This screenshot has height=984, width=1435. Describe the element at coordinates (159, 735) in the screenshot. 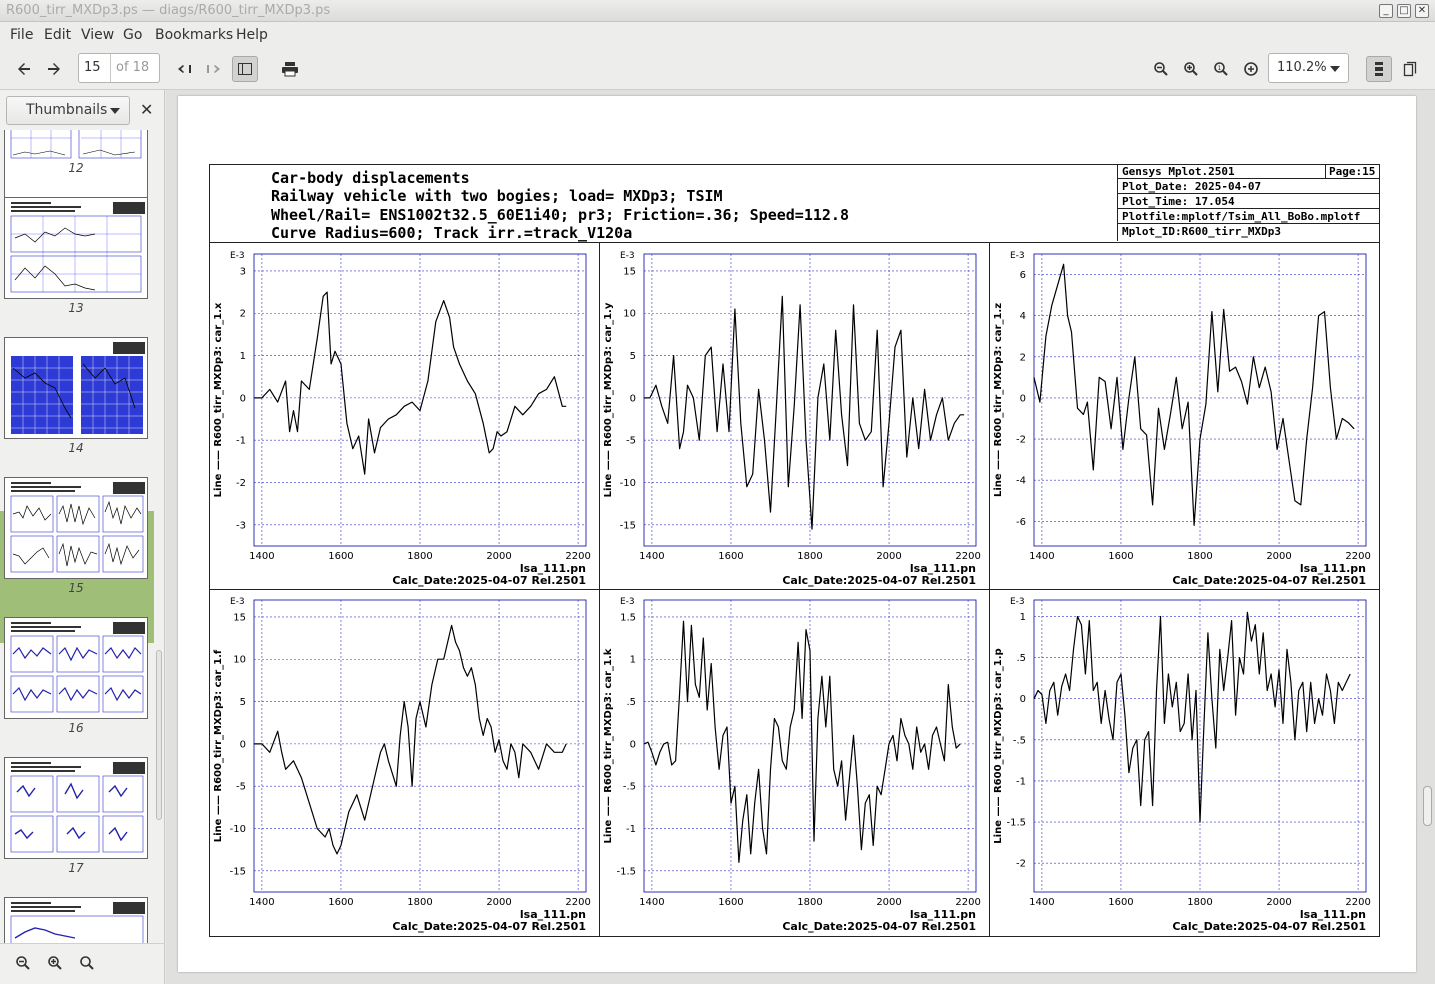

I see `sidebar-scrollbar` at that location.